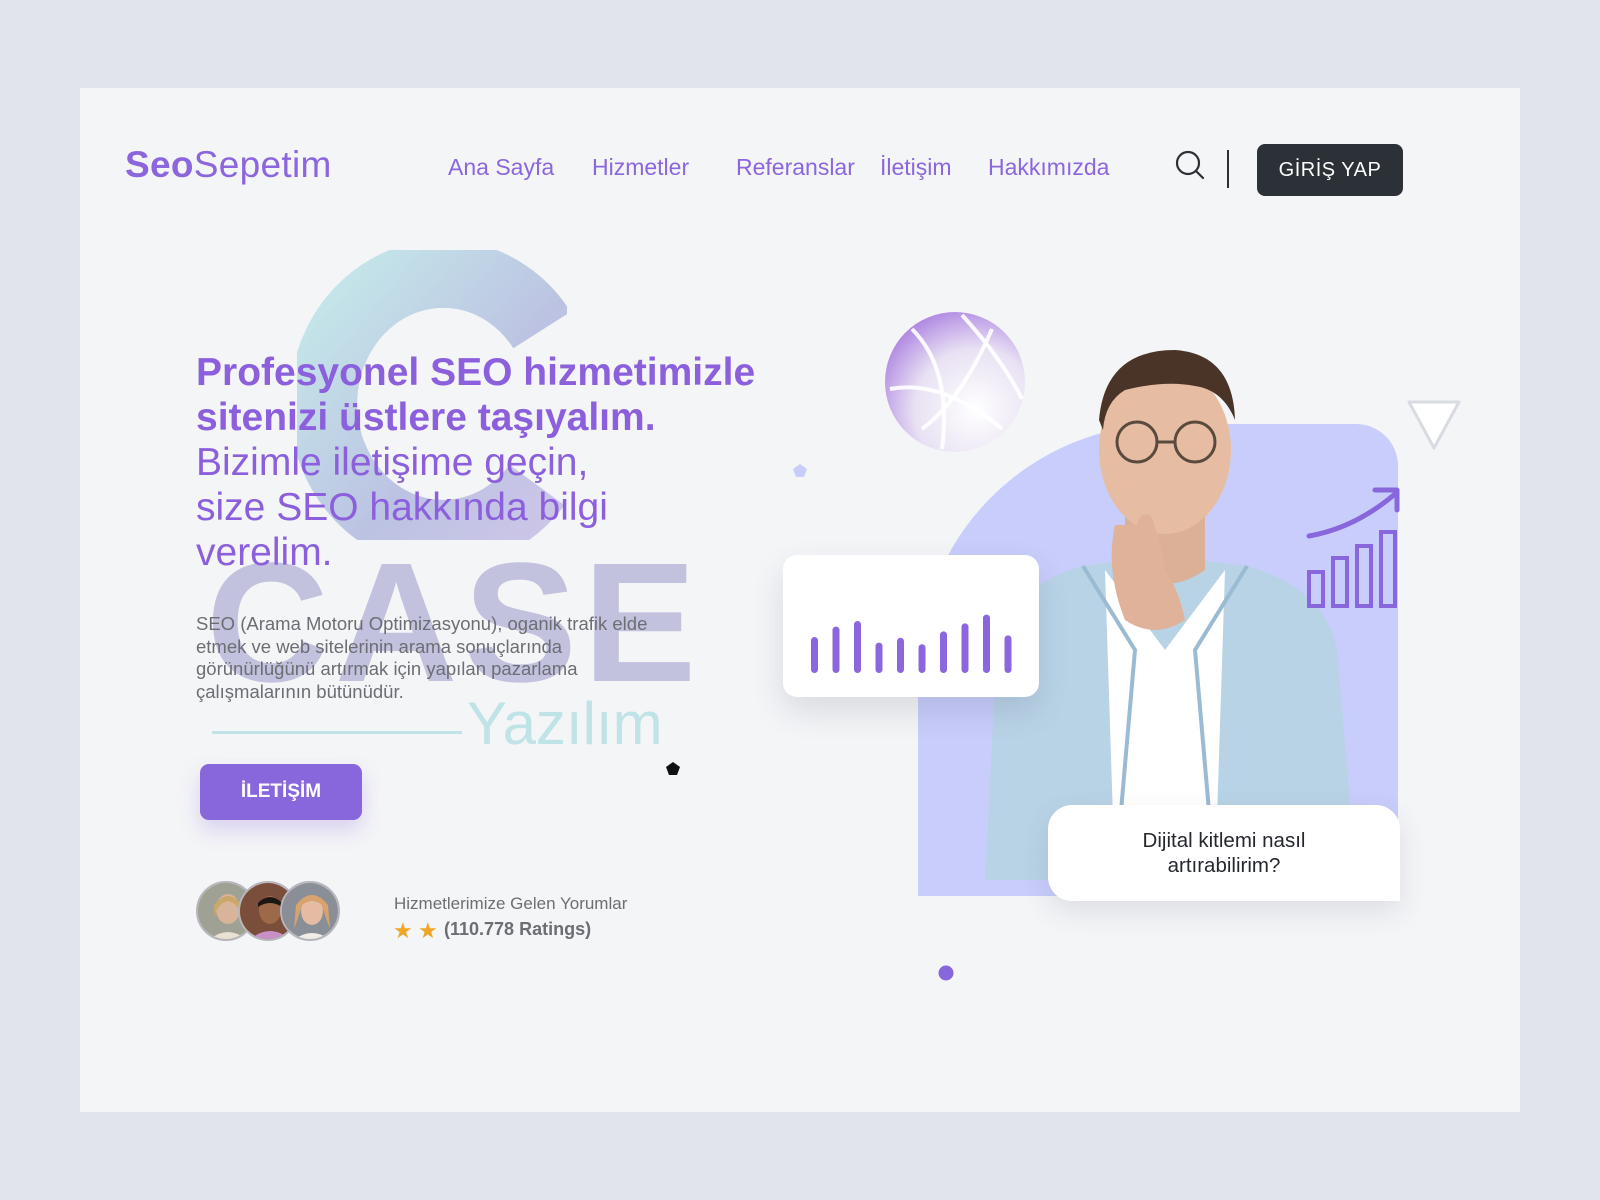  What do you see at coordinates (310, 911) in the screenshot?
I see `avatar` at bounding box center [310, 911].